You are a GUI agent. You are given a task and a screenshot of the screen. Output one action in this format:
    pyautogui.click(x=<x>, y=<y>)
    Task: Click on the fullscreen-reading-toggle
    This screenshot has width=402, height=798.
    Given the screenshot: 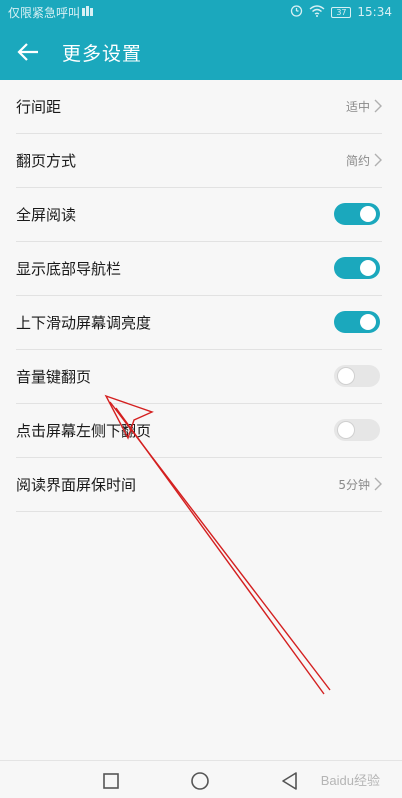 What is the action you would take?
    pyautogui.click(x=357, y=214)
    